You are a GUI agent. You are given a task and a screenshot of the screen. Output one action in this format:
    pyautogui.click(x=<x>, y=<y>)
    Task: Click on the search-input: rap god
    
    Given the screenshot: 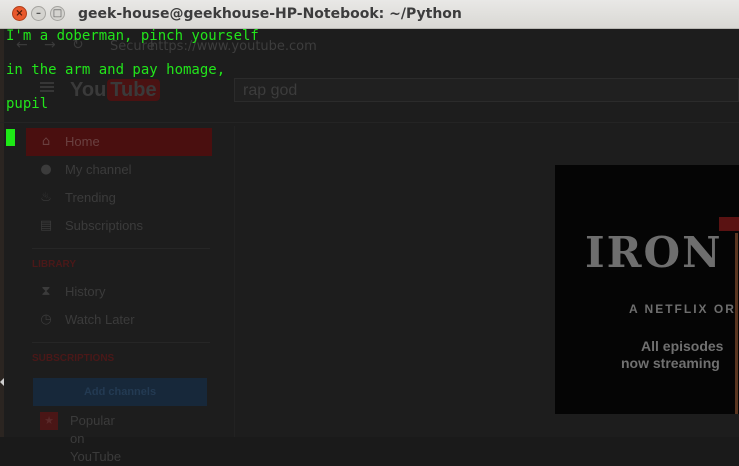 What is the action you would take?
    pyautogui.click(x=486, y=90)
    